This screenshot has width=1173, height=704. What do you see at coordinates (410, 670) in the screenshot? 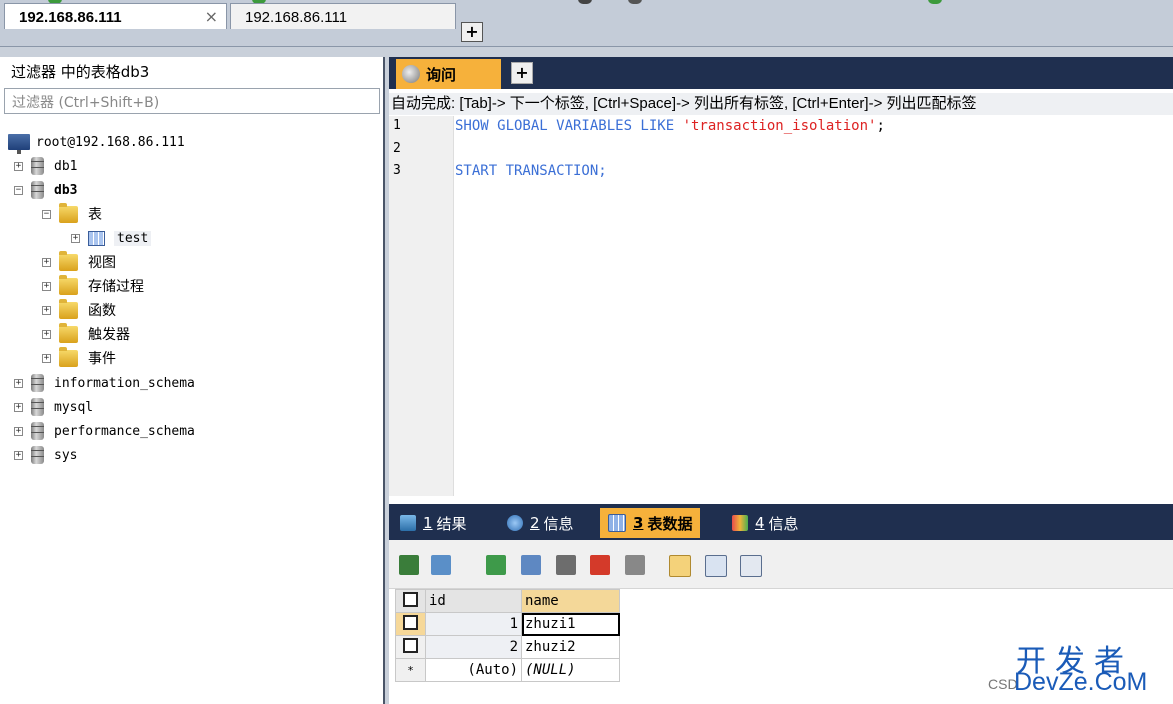
I see `new-row-marker: *` at bounding box center [410, 670].